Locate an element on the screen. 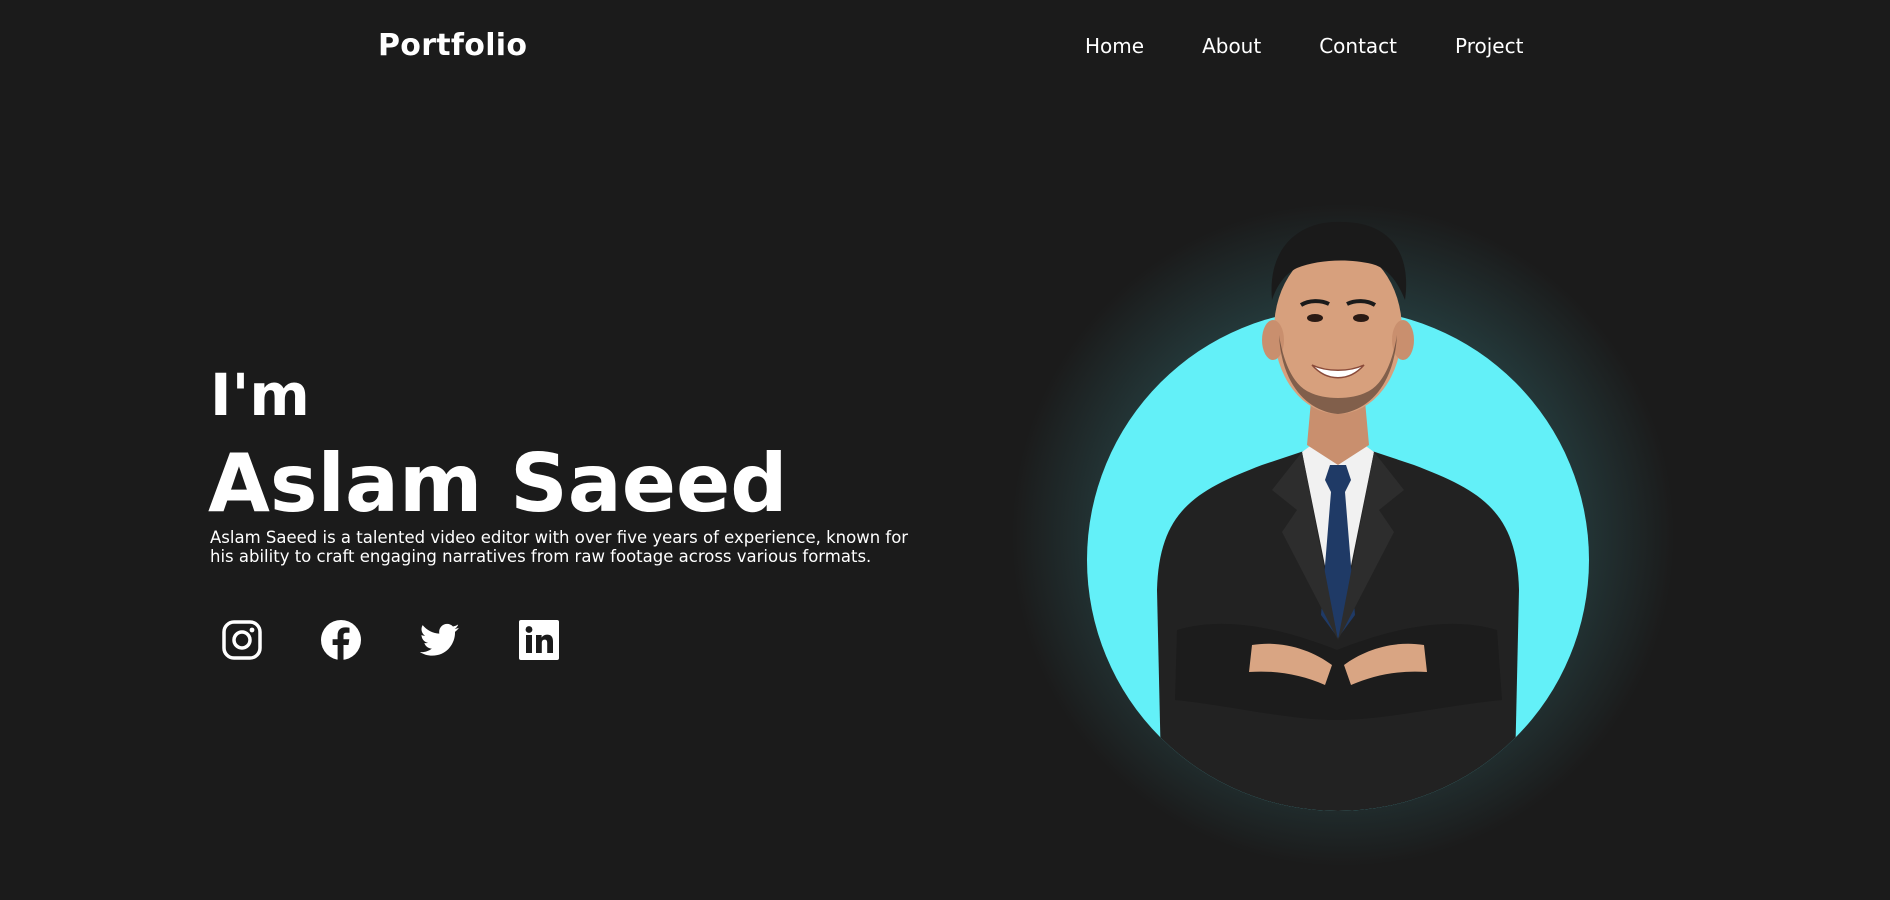 This screenshot has width=1890, height=900. linkedin-icon is located at coordinates (539, 640).